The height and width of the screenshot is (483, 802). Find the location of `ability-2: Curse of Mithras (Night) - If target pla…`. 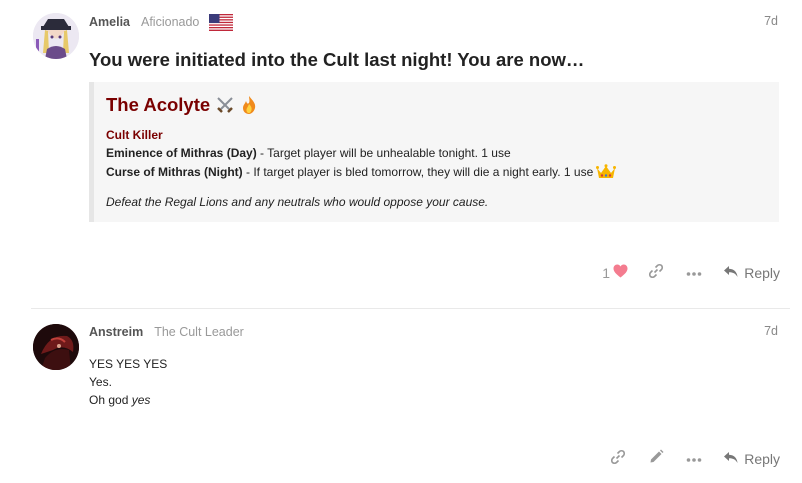

ability-2: Curse of Mithras (Night) - If target pla… is located at coordinates (361, 172).